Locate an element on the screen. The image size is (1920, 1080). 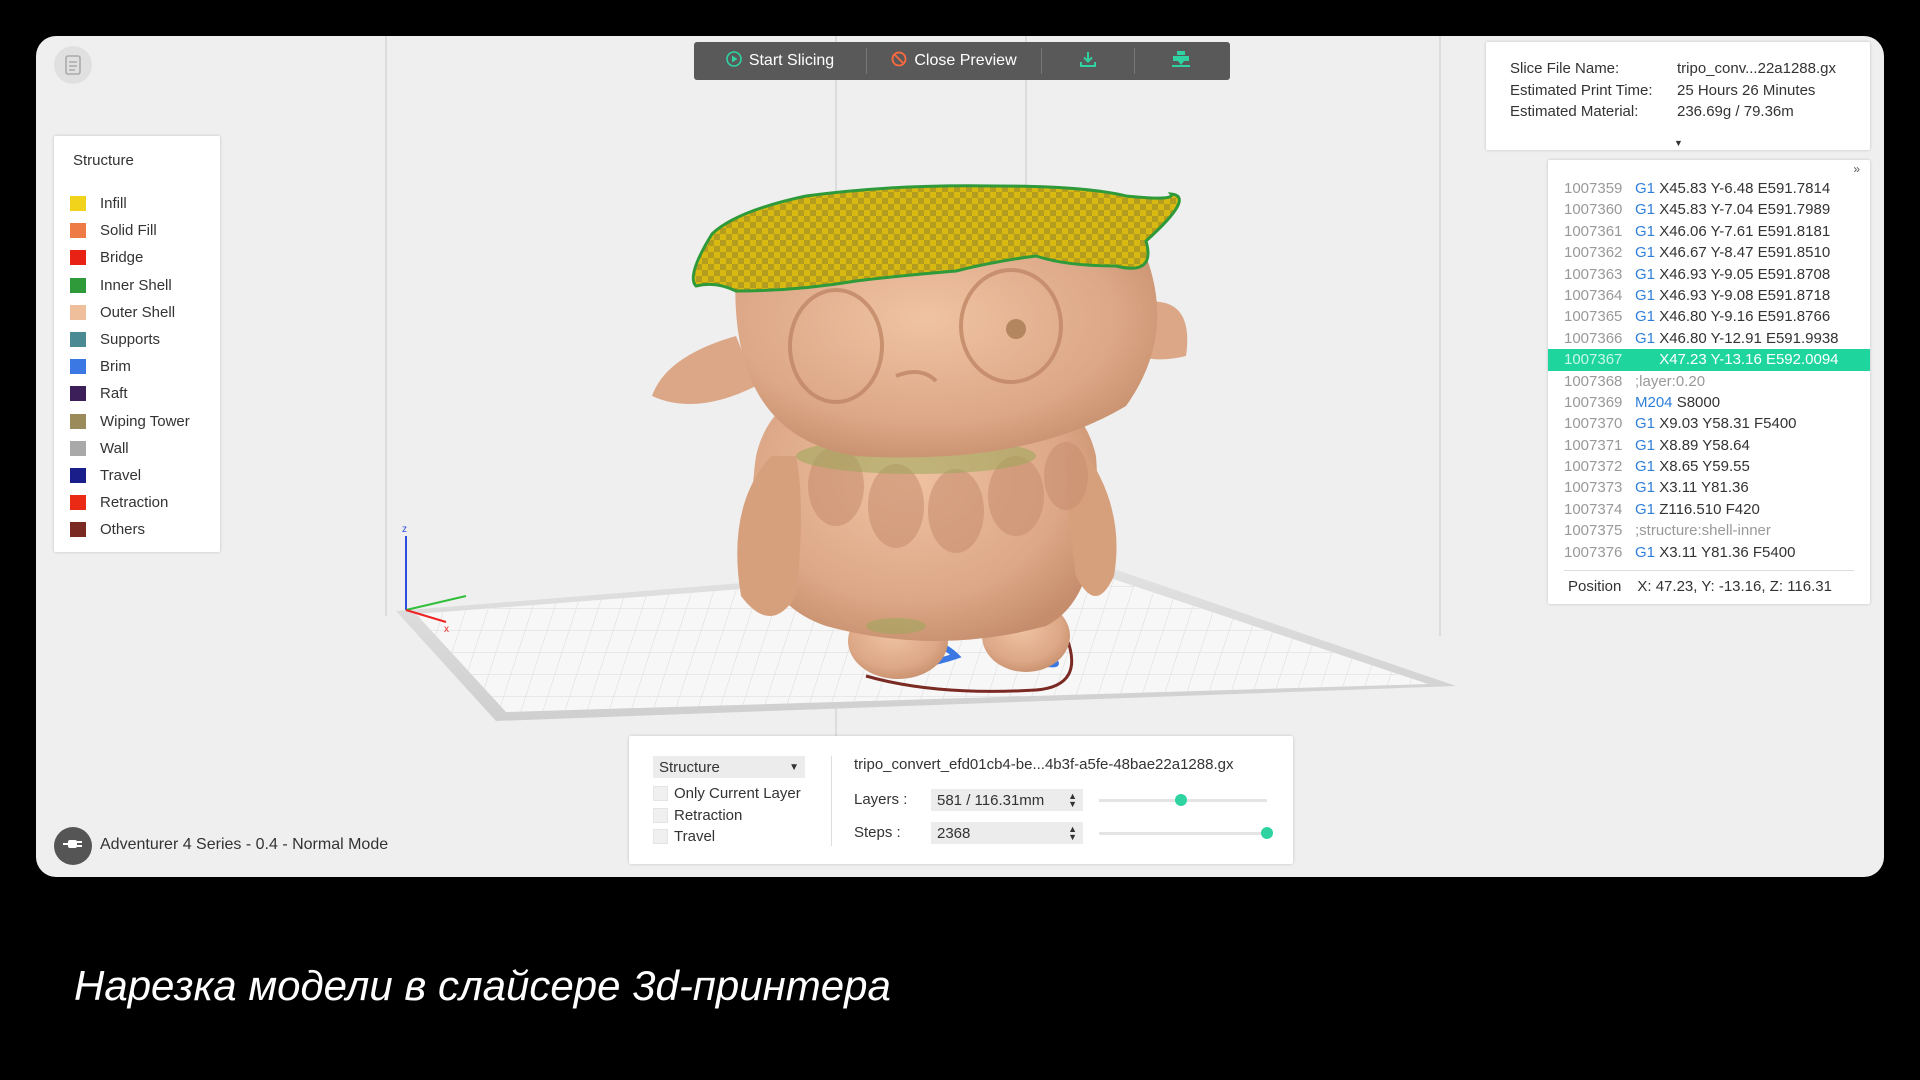
legend-item: Solid Fill is located at coordinates (130, 230).